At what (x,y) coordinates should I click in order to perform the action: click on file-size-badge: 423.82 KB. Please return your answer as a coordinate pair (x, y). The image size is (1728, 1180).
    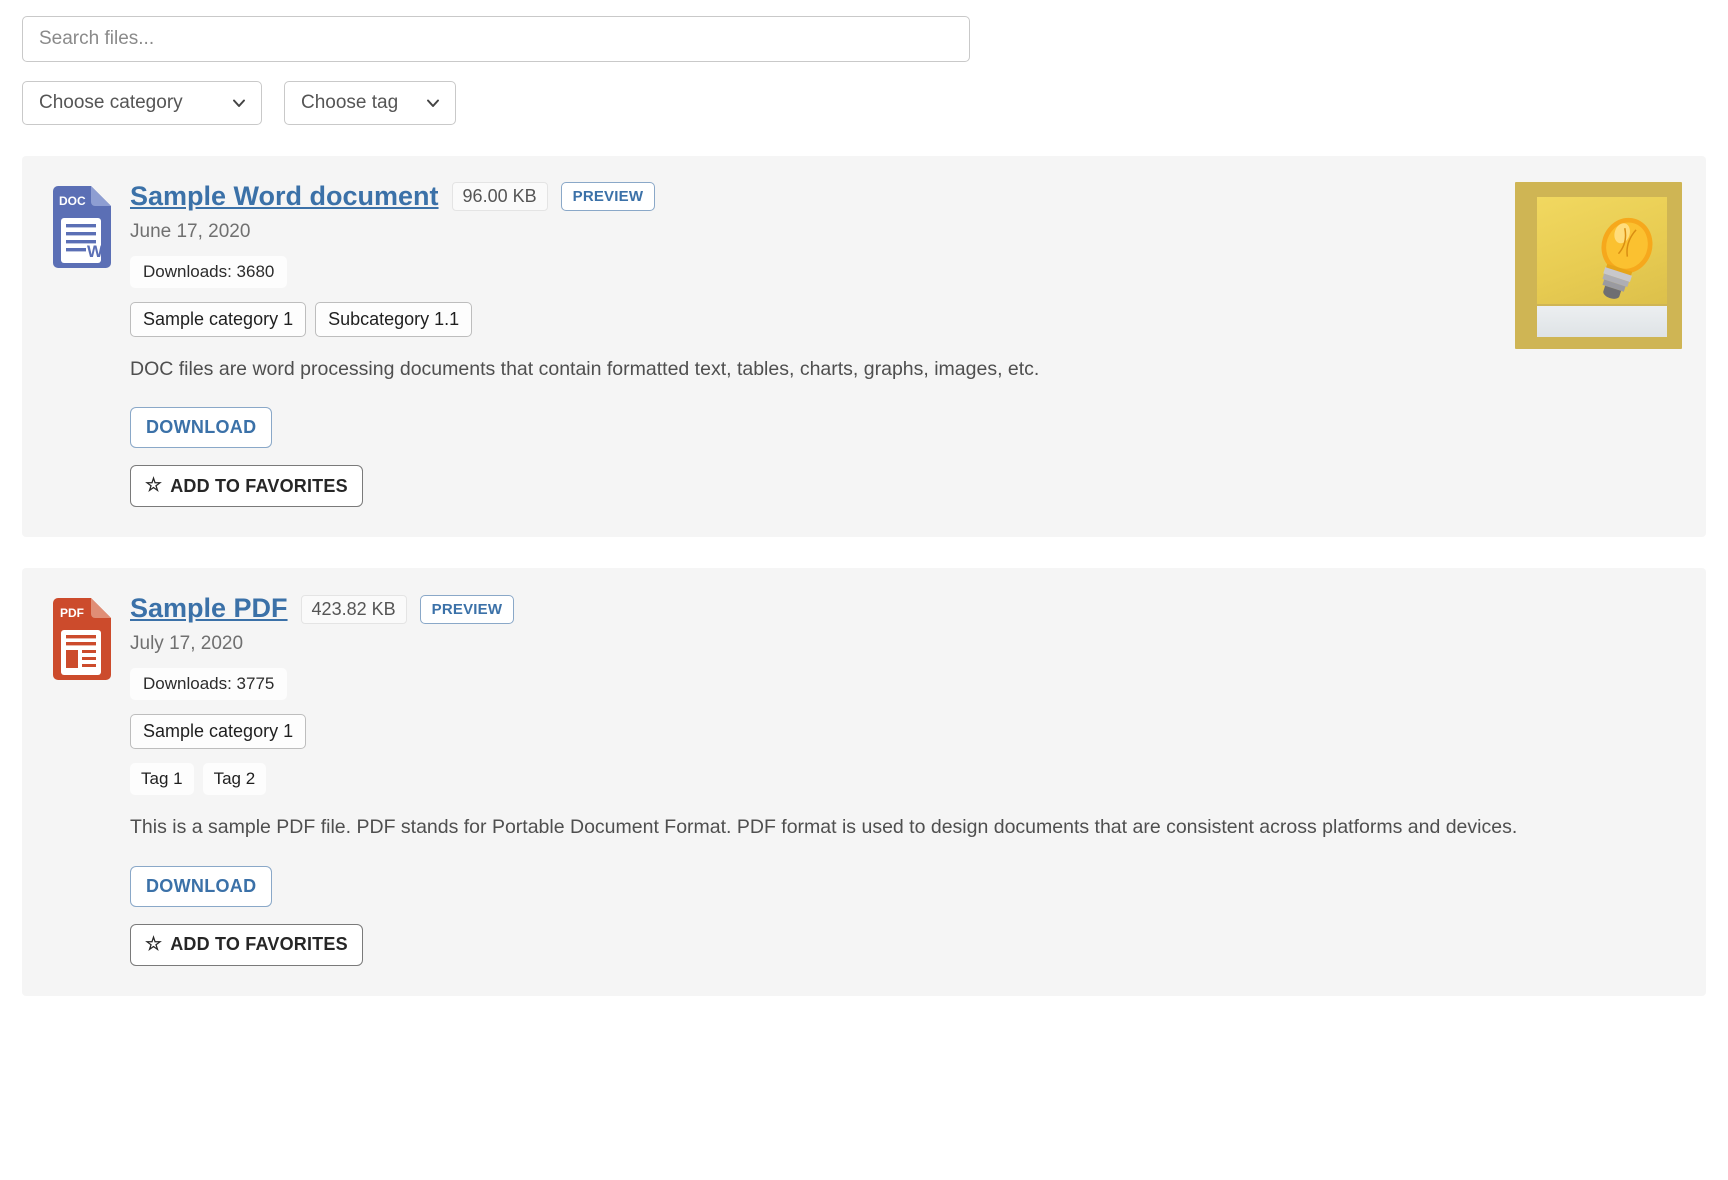
    Looking at the image, I should click on (353, 609).